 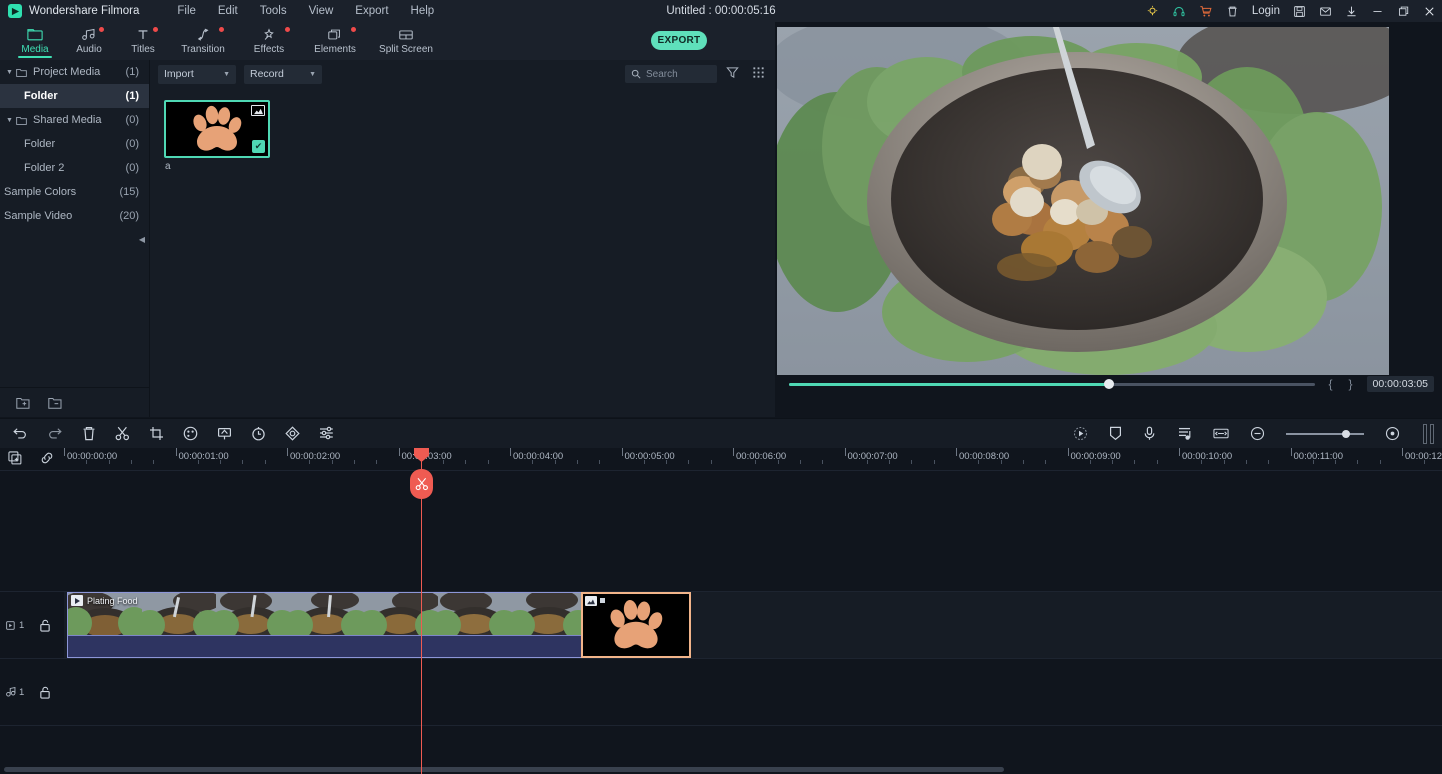 What do you see at coordinates (636, 625) in the screenshot?
I see `timeline-clip-image` at bounding box center [636, 625].